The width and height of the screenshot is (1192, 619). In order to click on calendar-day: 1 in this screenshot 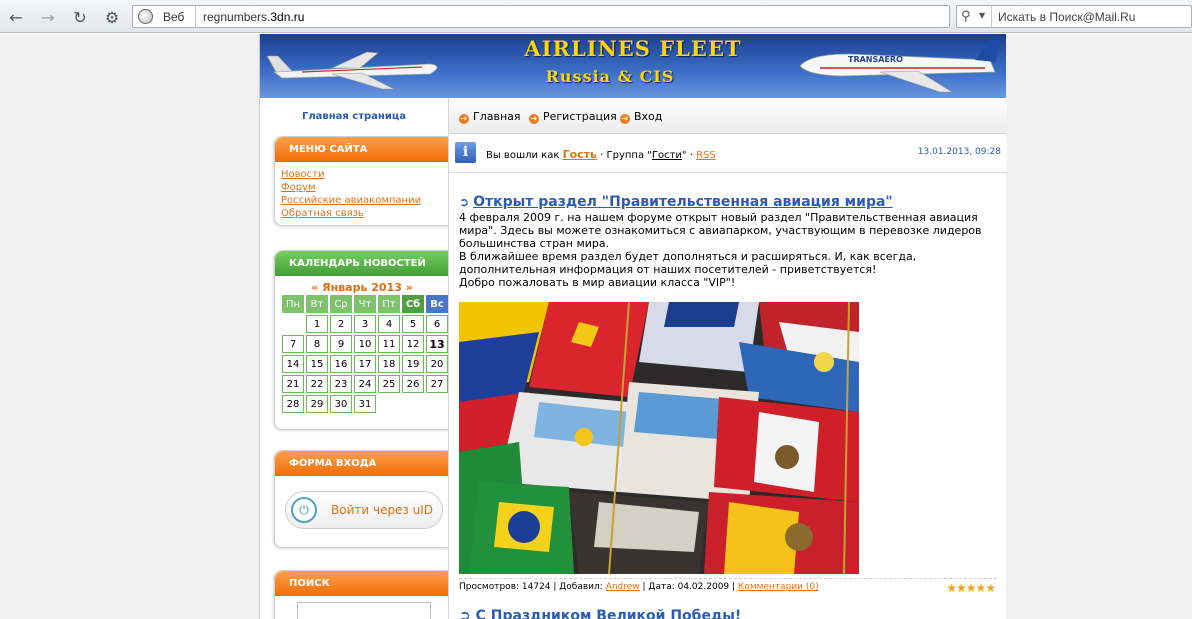, I will do `click(317, 324)`.